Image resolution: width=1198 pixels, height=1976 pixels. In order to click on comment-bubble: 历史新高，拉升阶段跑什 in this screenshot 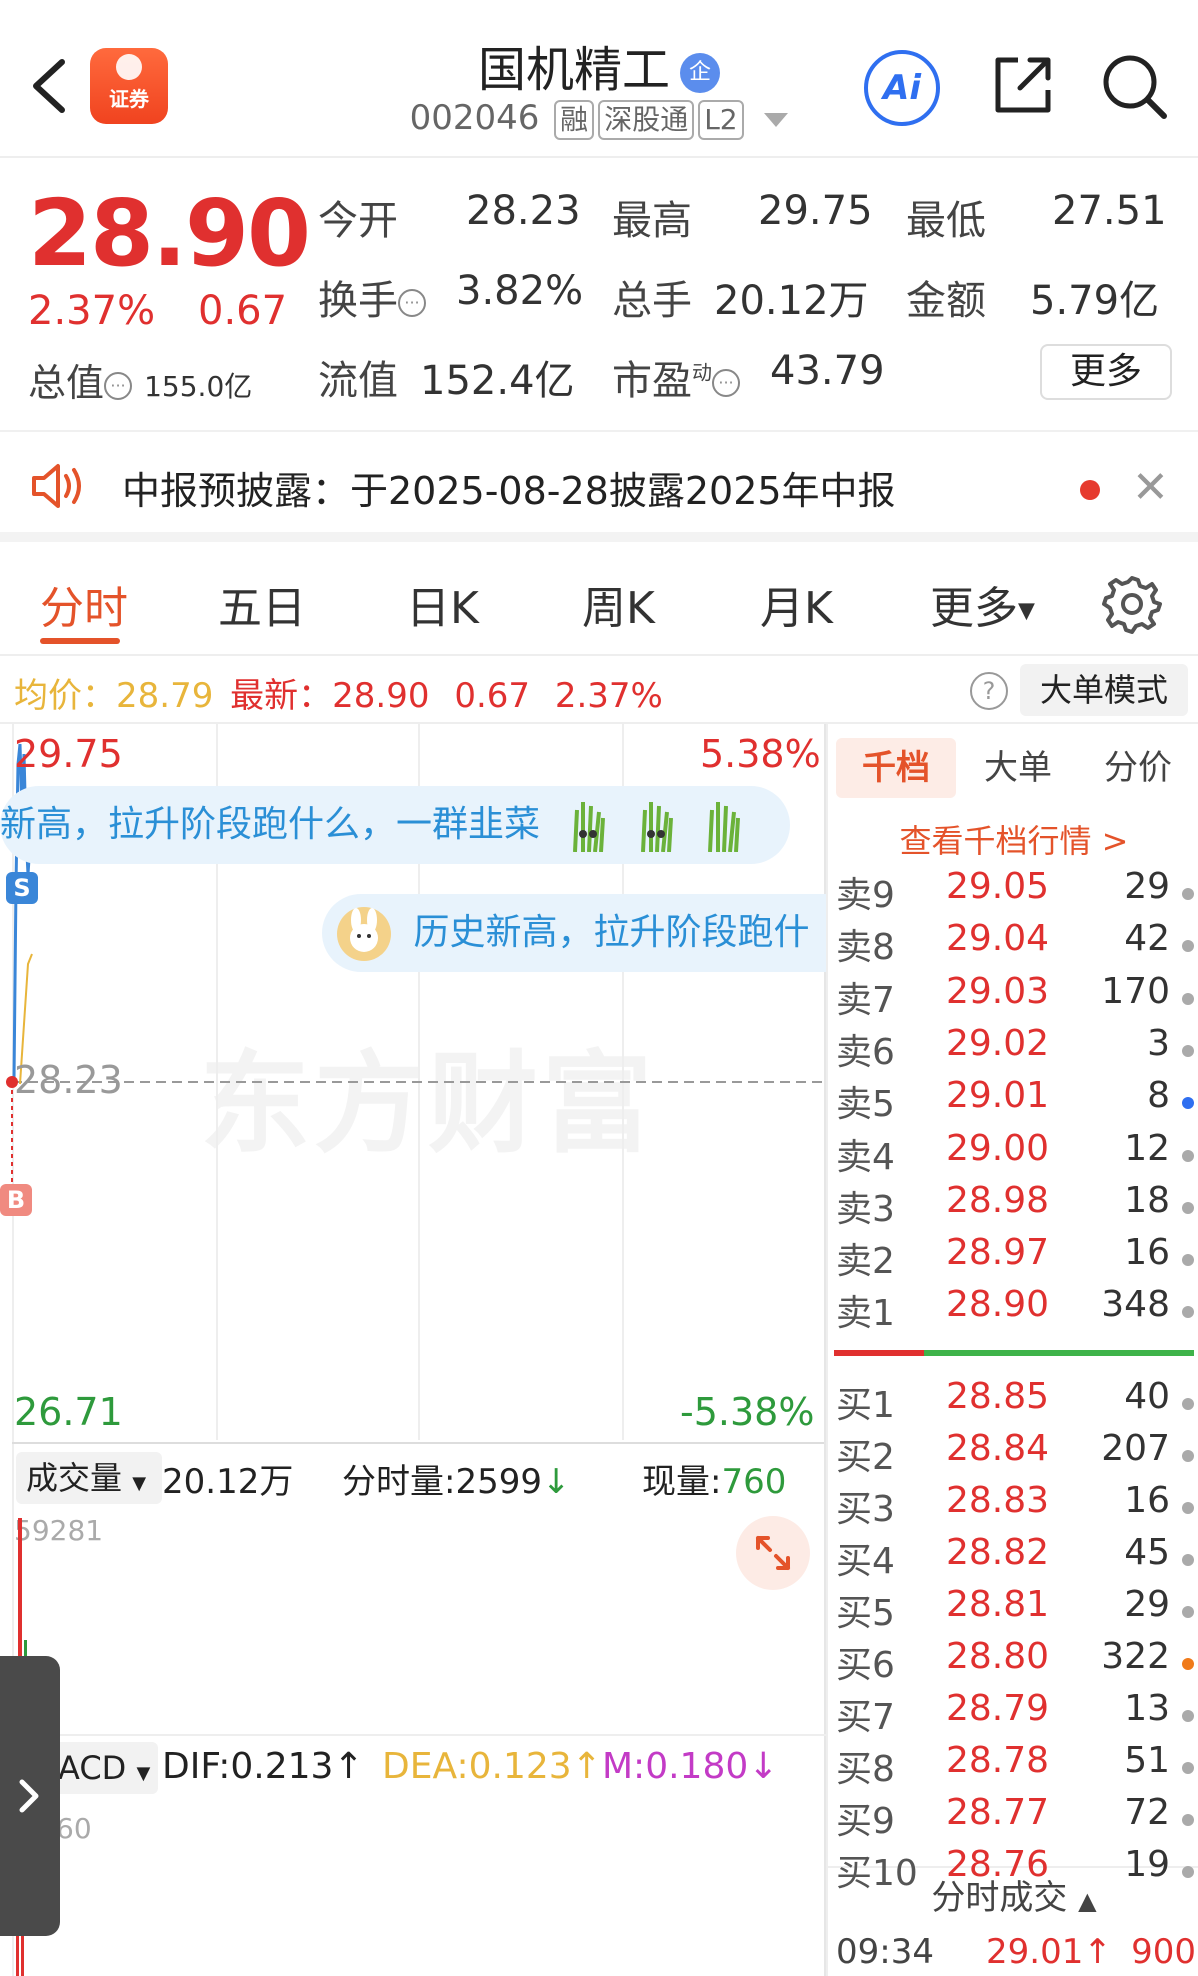, I will do `click(574, 933)`.